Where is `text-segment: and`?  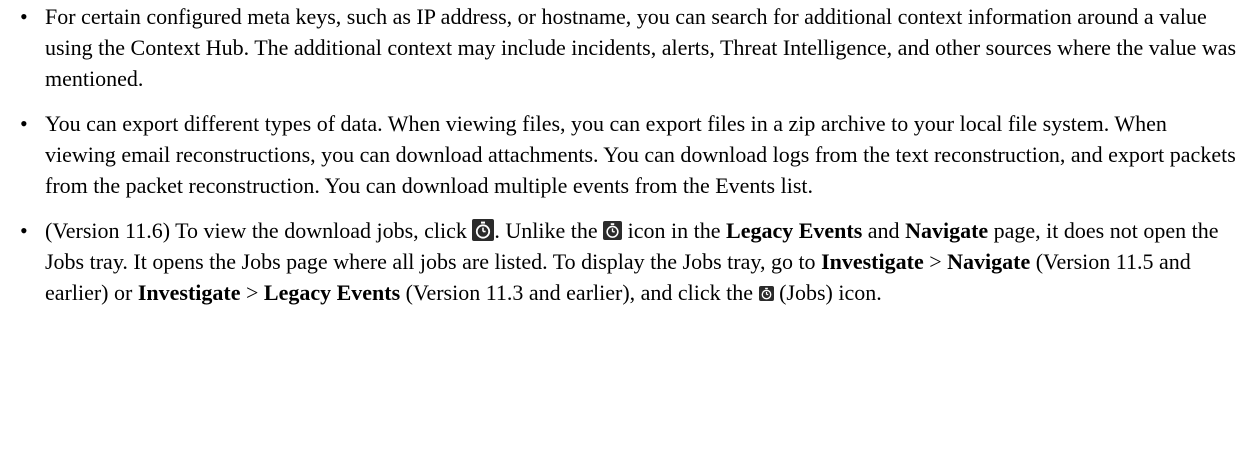
text-segment: and is located at coordinates (884, 230).